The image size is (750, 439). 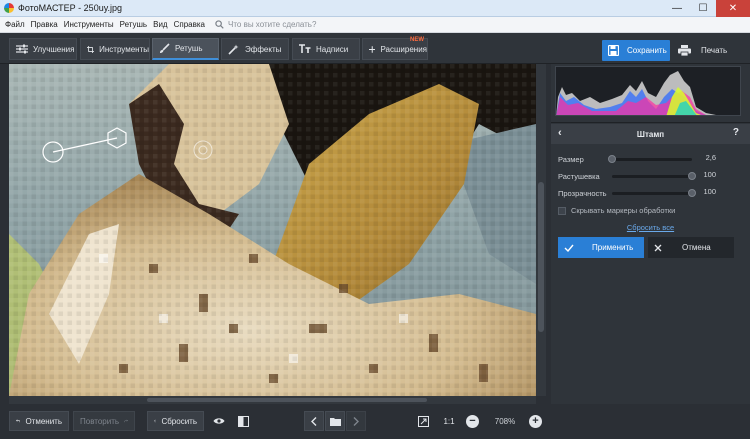 What do you see at coordinates (179, 421) in the screenshot?
I see `reset-label: Сбросить` at bounding box center [179, 421].